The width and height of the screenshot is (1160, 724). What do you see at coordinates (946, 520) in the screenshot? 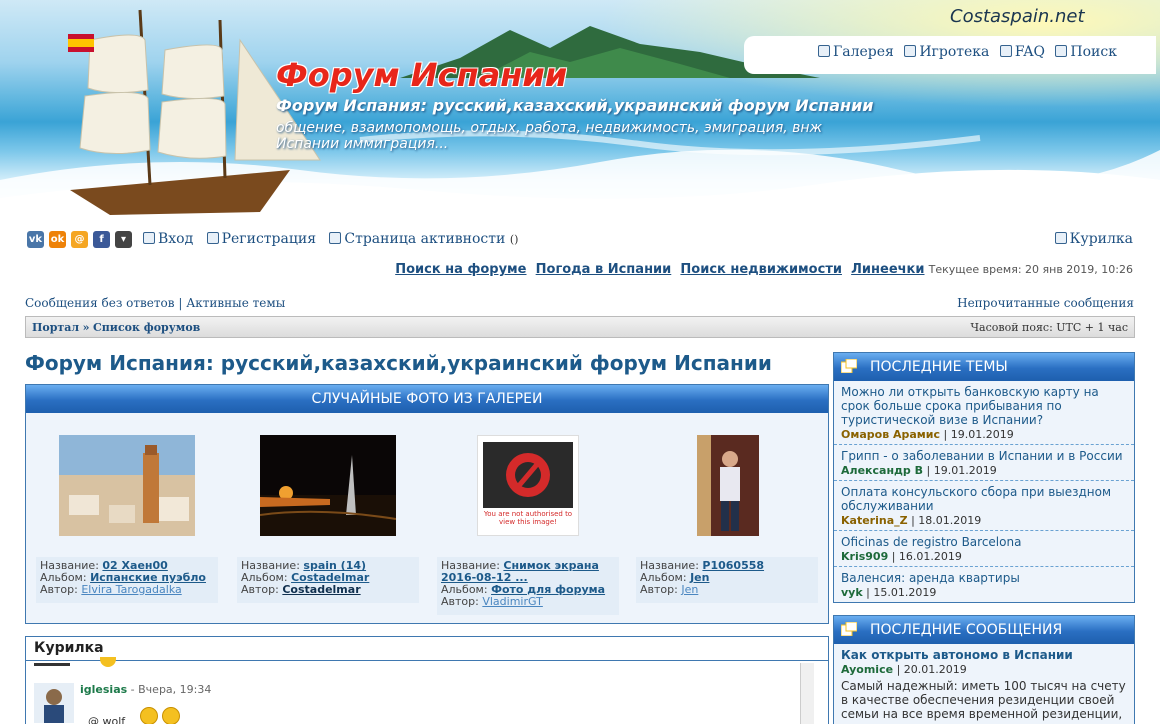
I see `topic-date: | 18.01.2019` at bounding box center [946, 520].